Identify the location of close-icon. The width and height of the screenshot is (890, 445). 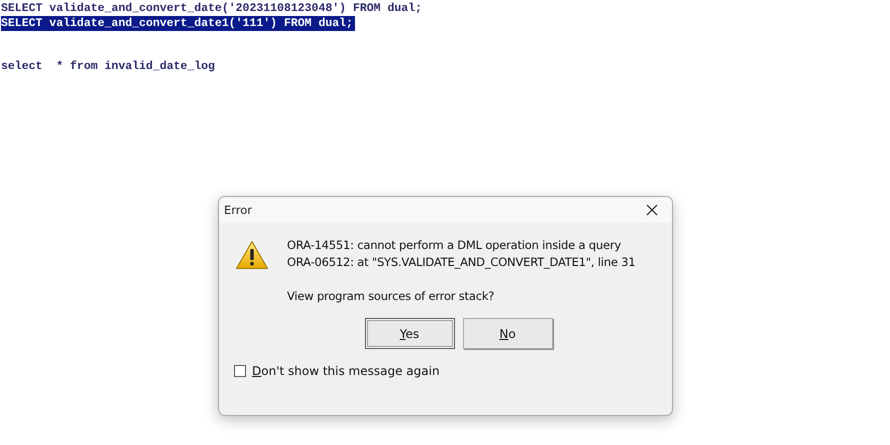
(652, 210).